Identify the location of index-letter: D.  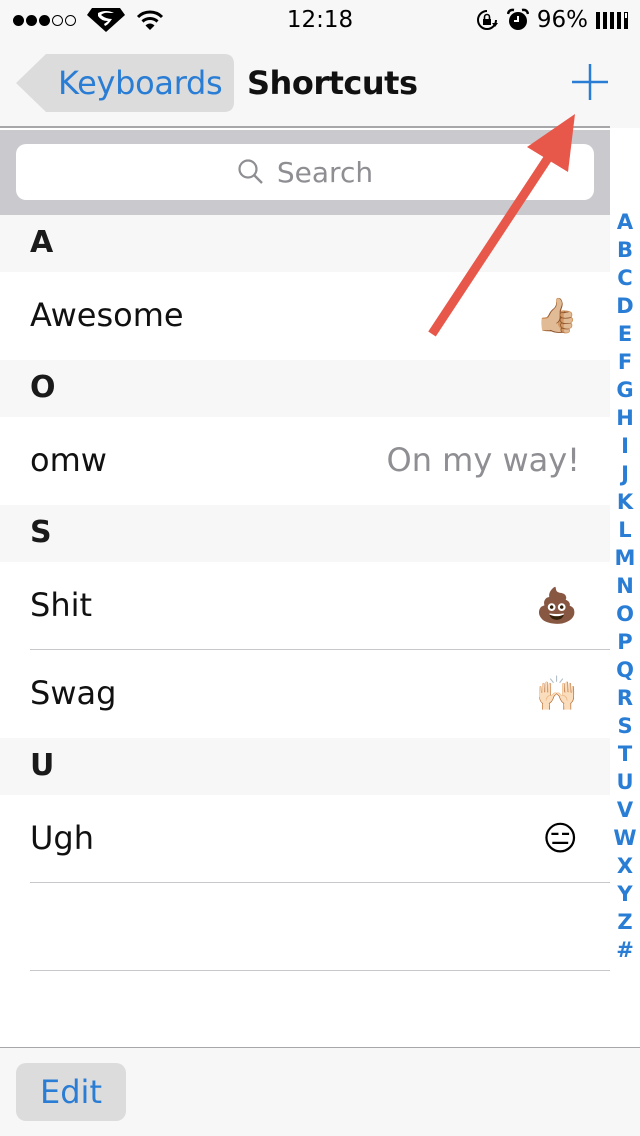
(624, 306).